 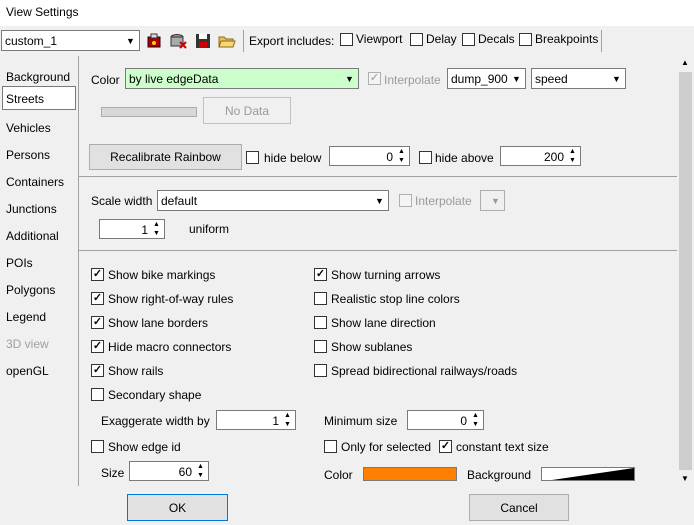 I want to click on scale-width-label: Scale width, so click(x=122, y=201).